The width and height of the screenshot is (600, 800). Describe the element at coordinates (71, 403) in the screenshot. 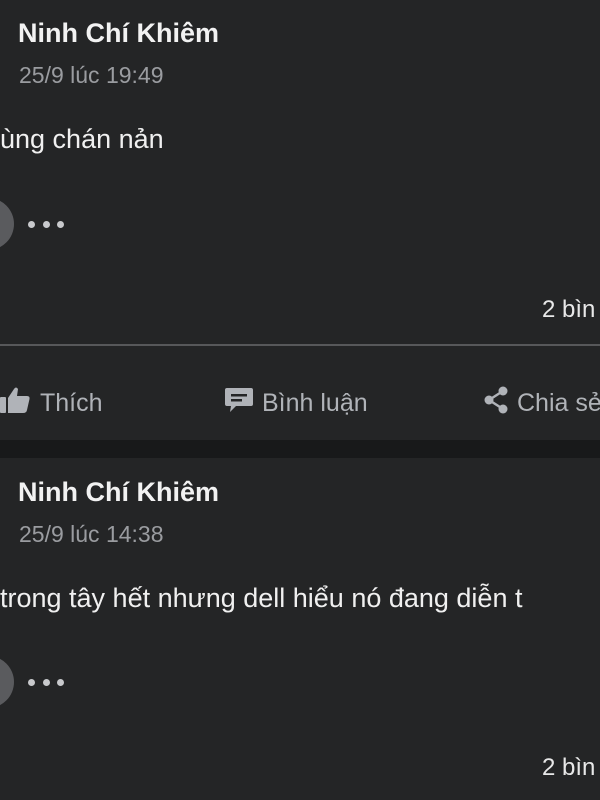

I see `like-label: Thích` at that location.